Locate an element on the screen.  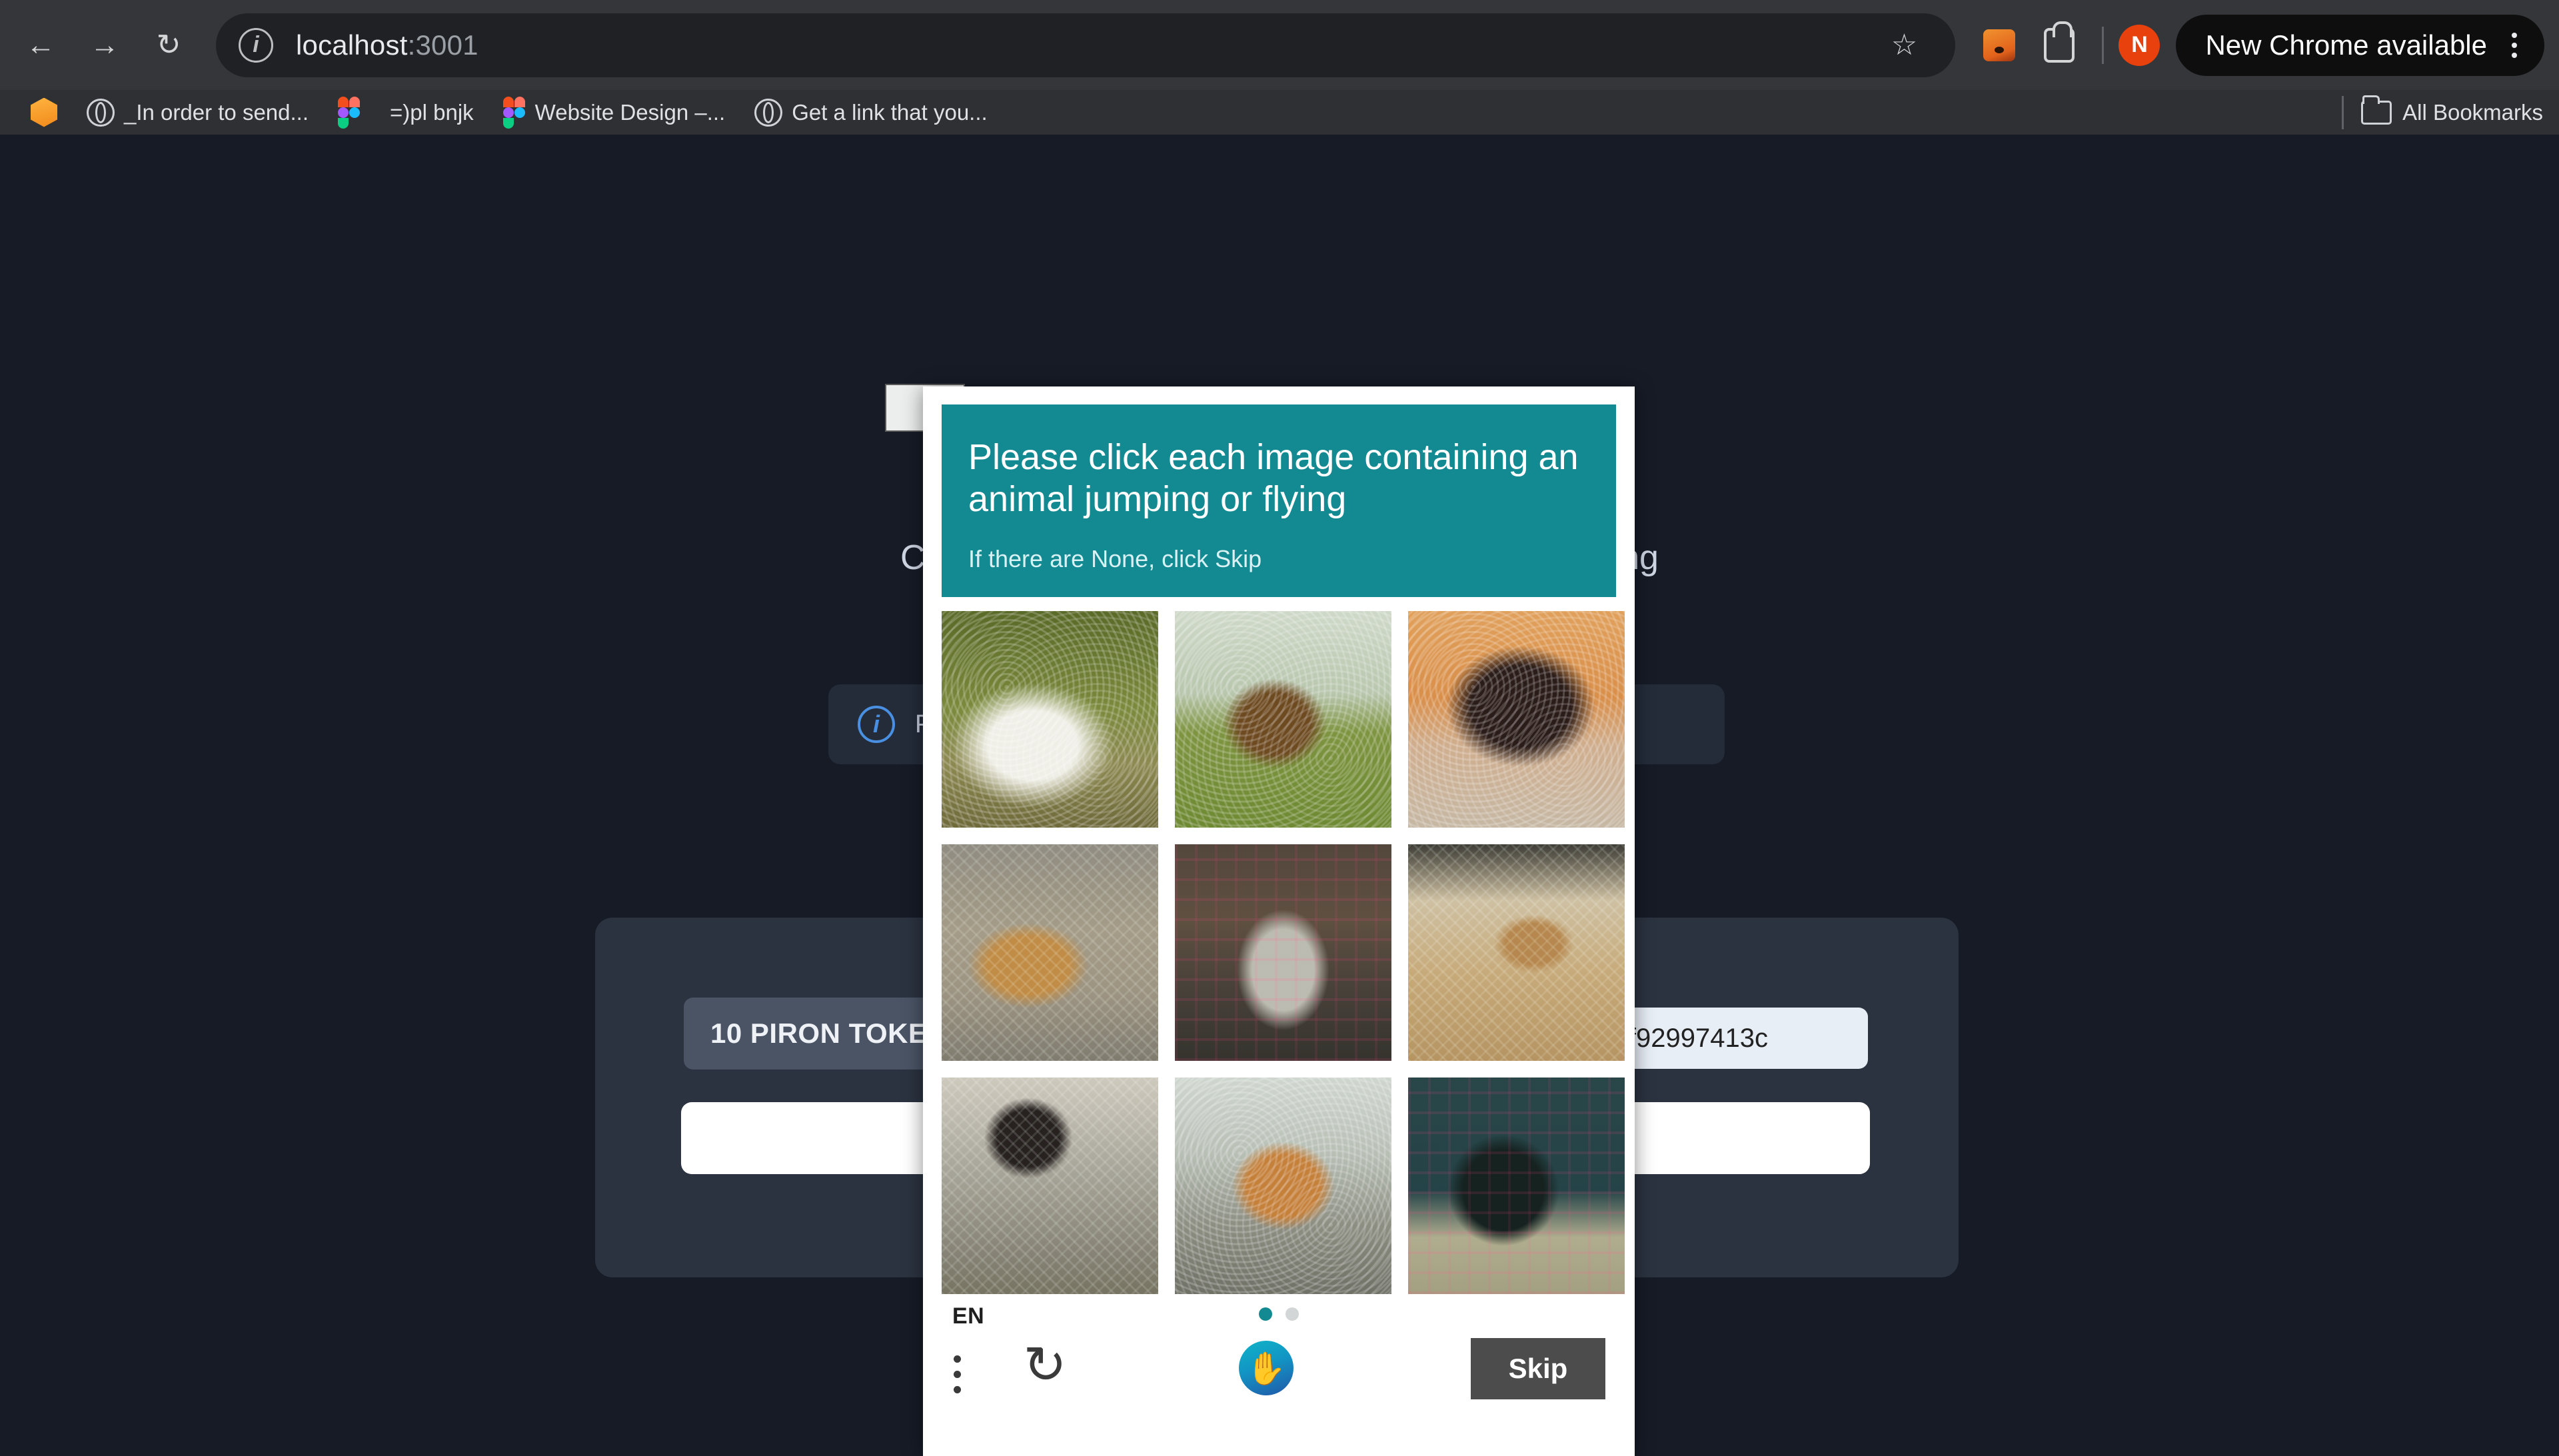
navigation-buttons: ← → ↻ is located at coordinates (98, 45).